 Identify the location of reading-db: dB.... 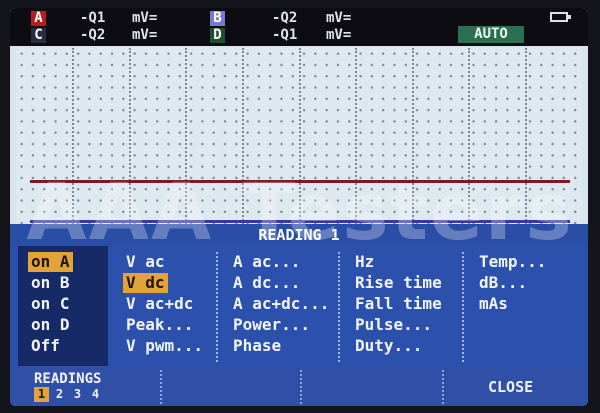
(503, 283).